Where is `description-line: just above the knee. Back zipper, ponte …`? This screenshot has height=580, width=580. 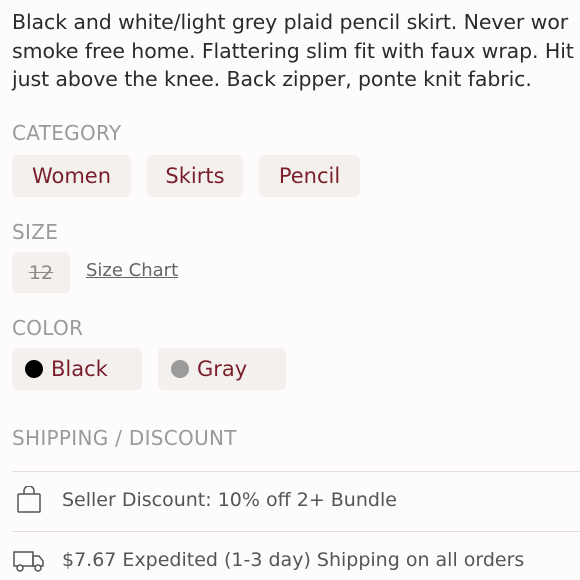 description-line: just above the knee. Back zipper, ponte … is located at coordinates (272, 79).